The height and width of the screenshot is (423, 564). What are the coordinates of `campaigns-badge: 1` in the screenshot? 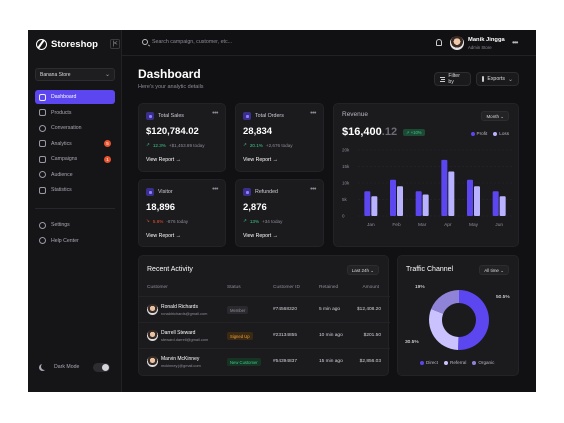 It's located at (107, 159).